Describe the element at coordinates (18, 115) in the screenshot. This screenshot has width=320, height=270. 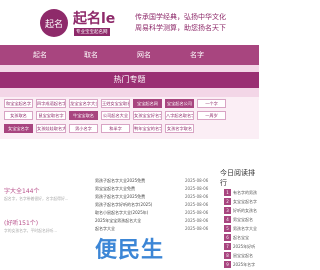
I see `tag-link: 女孩取名` at that location.